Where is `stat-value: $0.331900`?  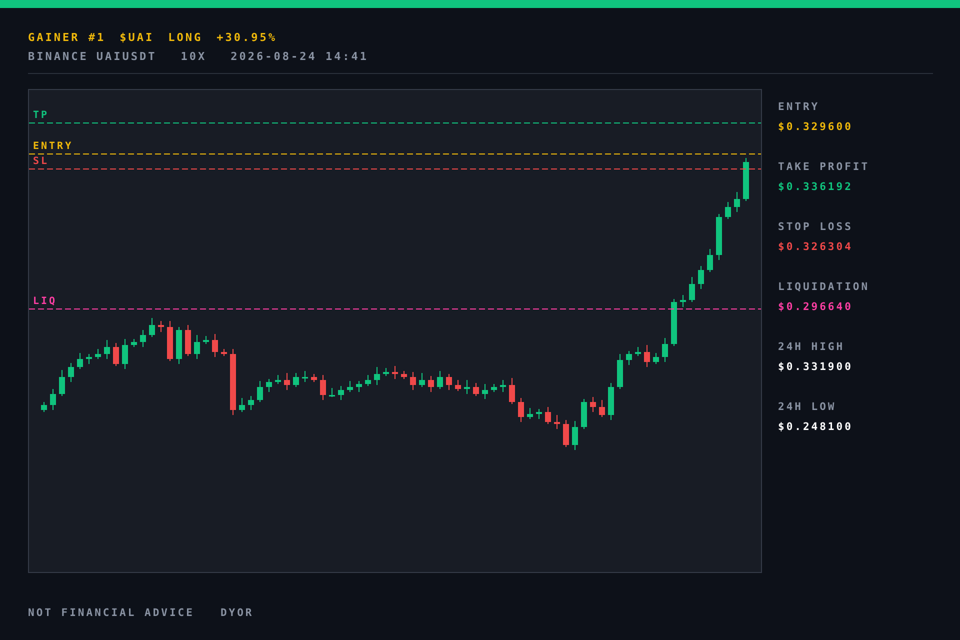 stat-value: $0.331900 is located at coordinates (816, 367).